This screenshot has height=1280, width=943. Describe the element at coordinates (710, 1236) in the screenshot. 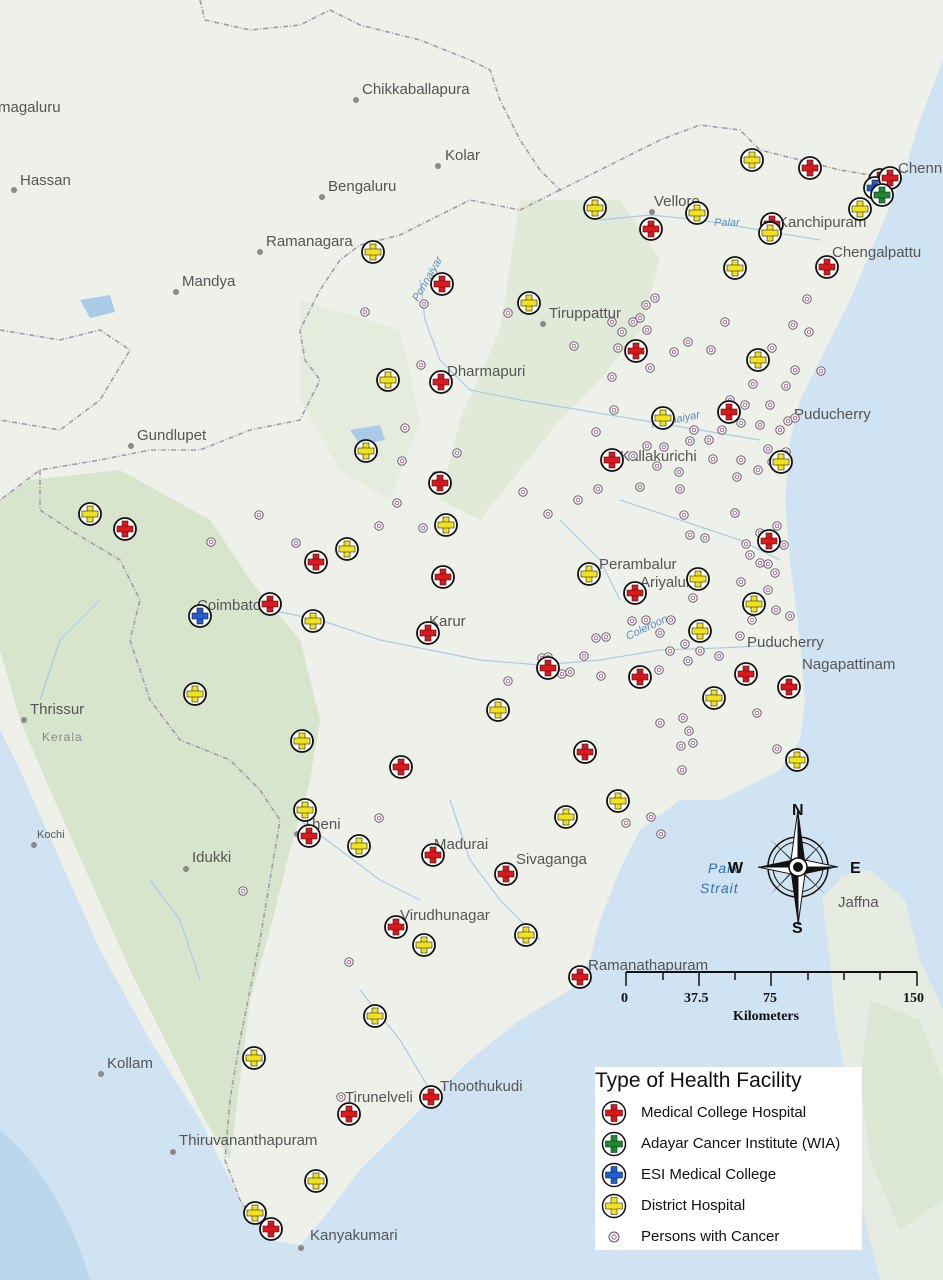

I see `legend-label: Persons with Cancer` at that location.